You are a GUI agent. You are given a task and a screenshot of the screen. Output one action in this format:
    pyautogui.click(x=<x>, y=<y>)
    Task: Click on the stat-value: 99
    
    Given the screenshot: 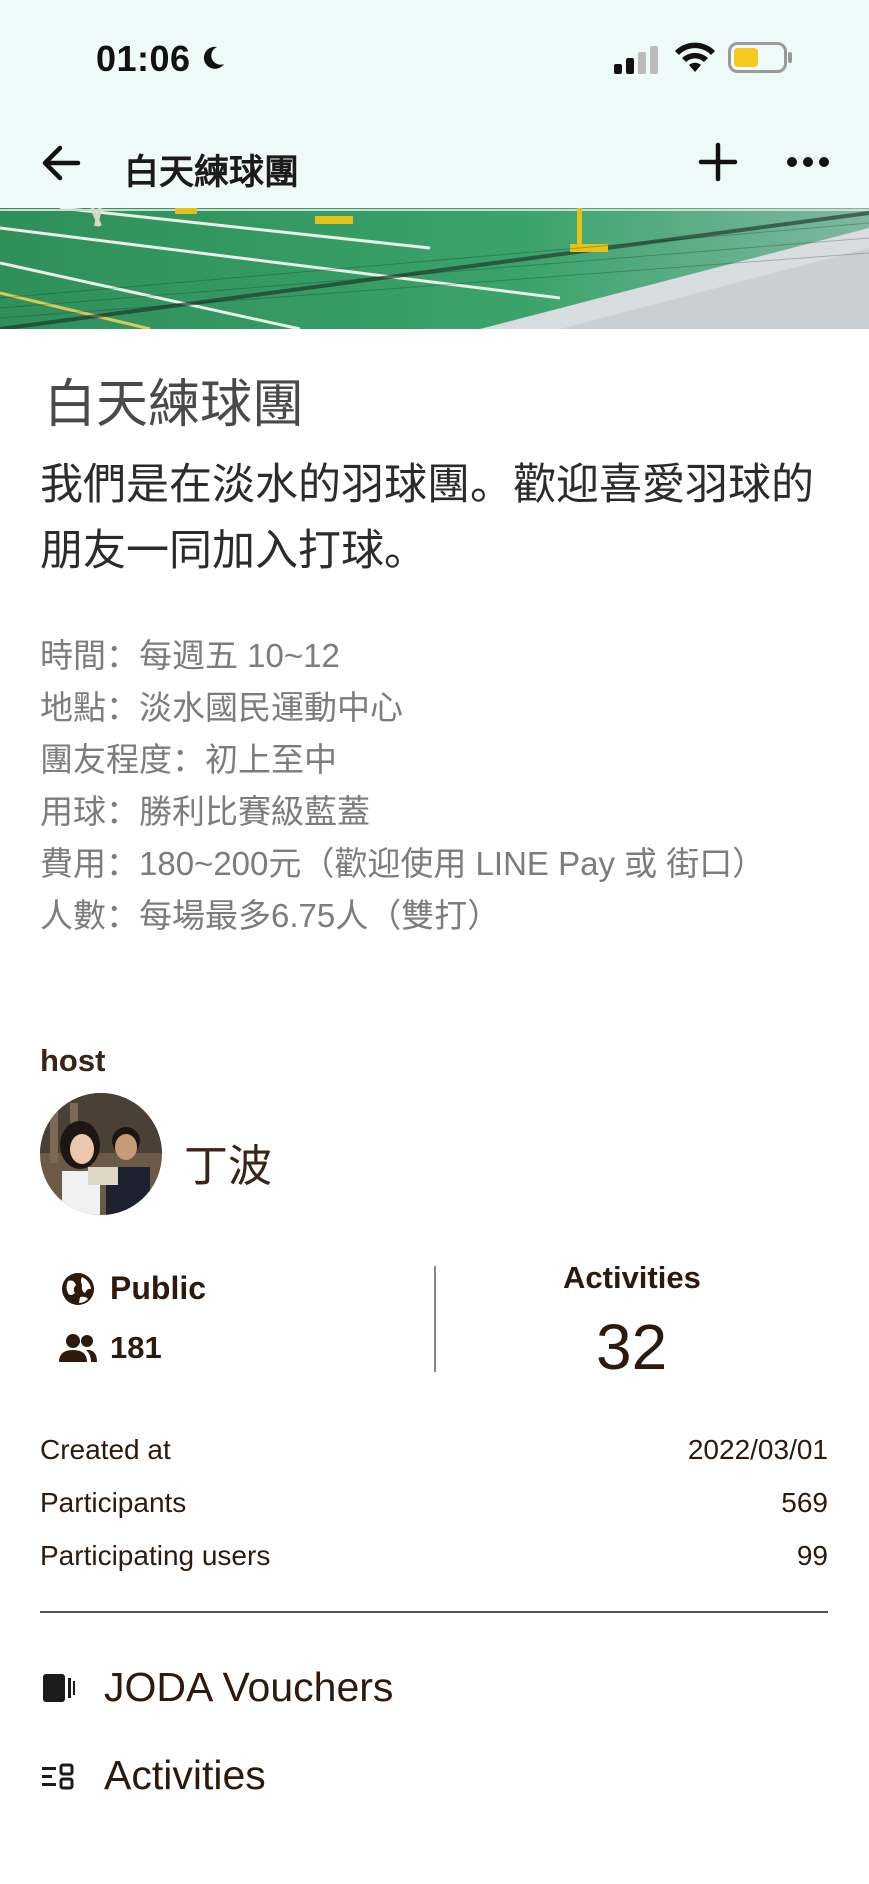 What is the action you would take?
    pyautogui.click(x=812, y=1555)
    